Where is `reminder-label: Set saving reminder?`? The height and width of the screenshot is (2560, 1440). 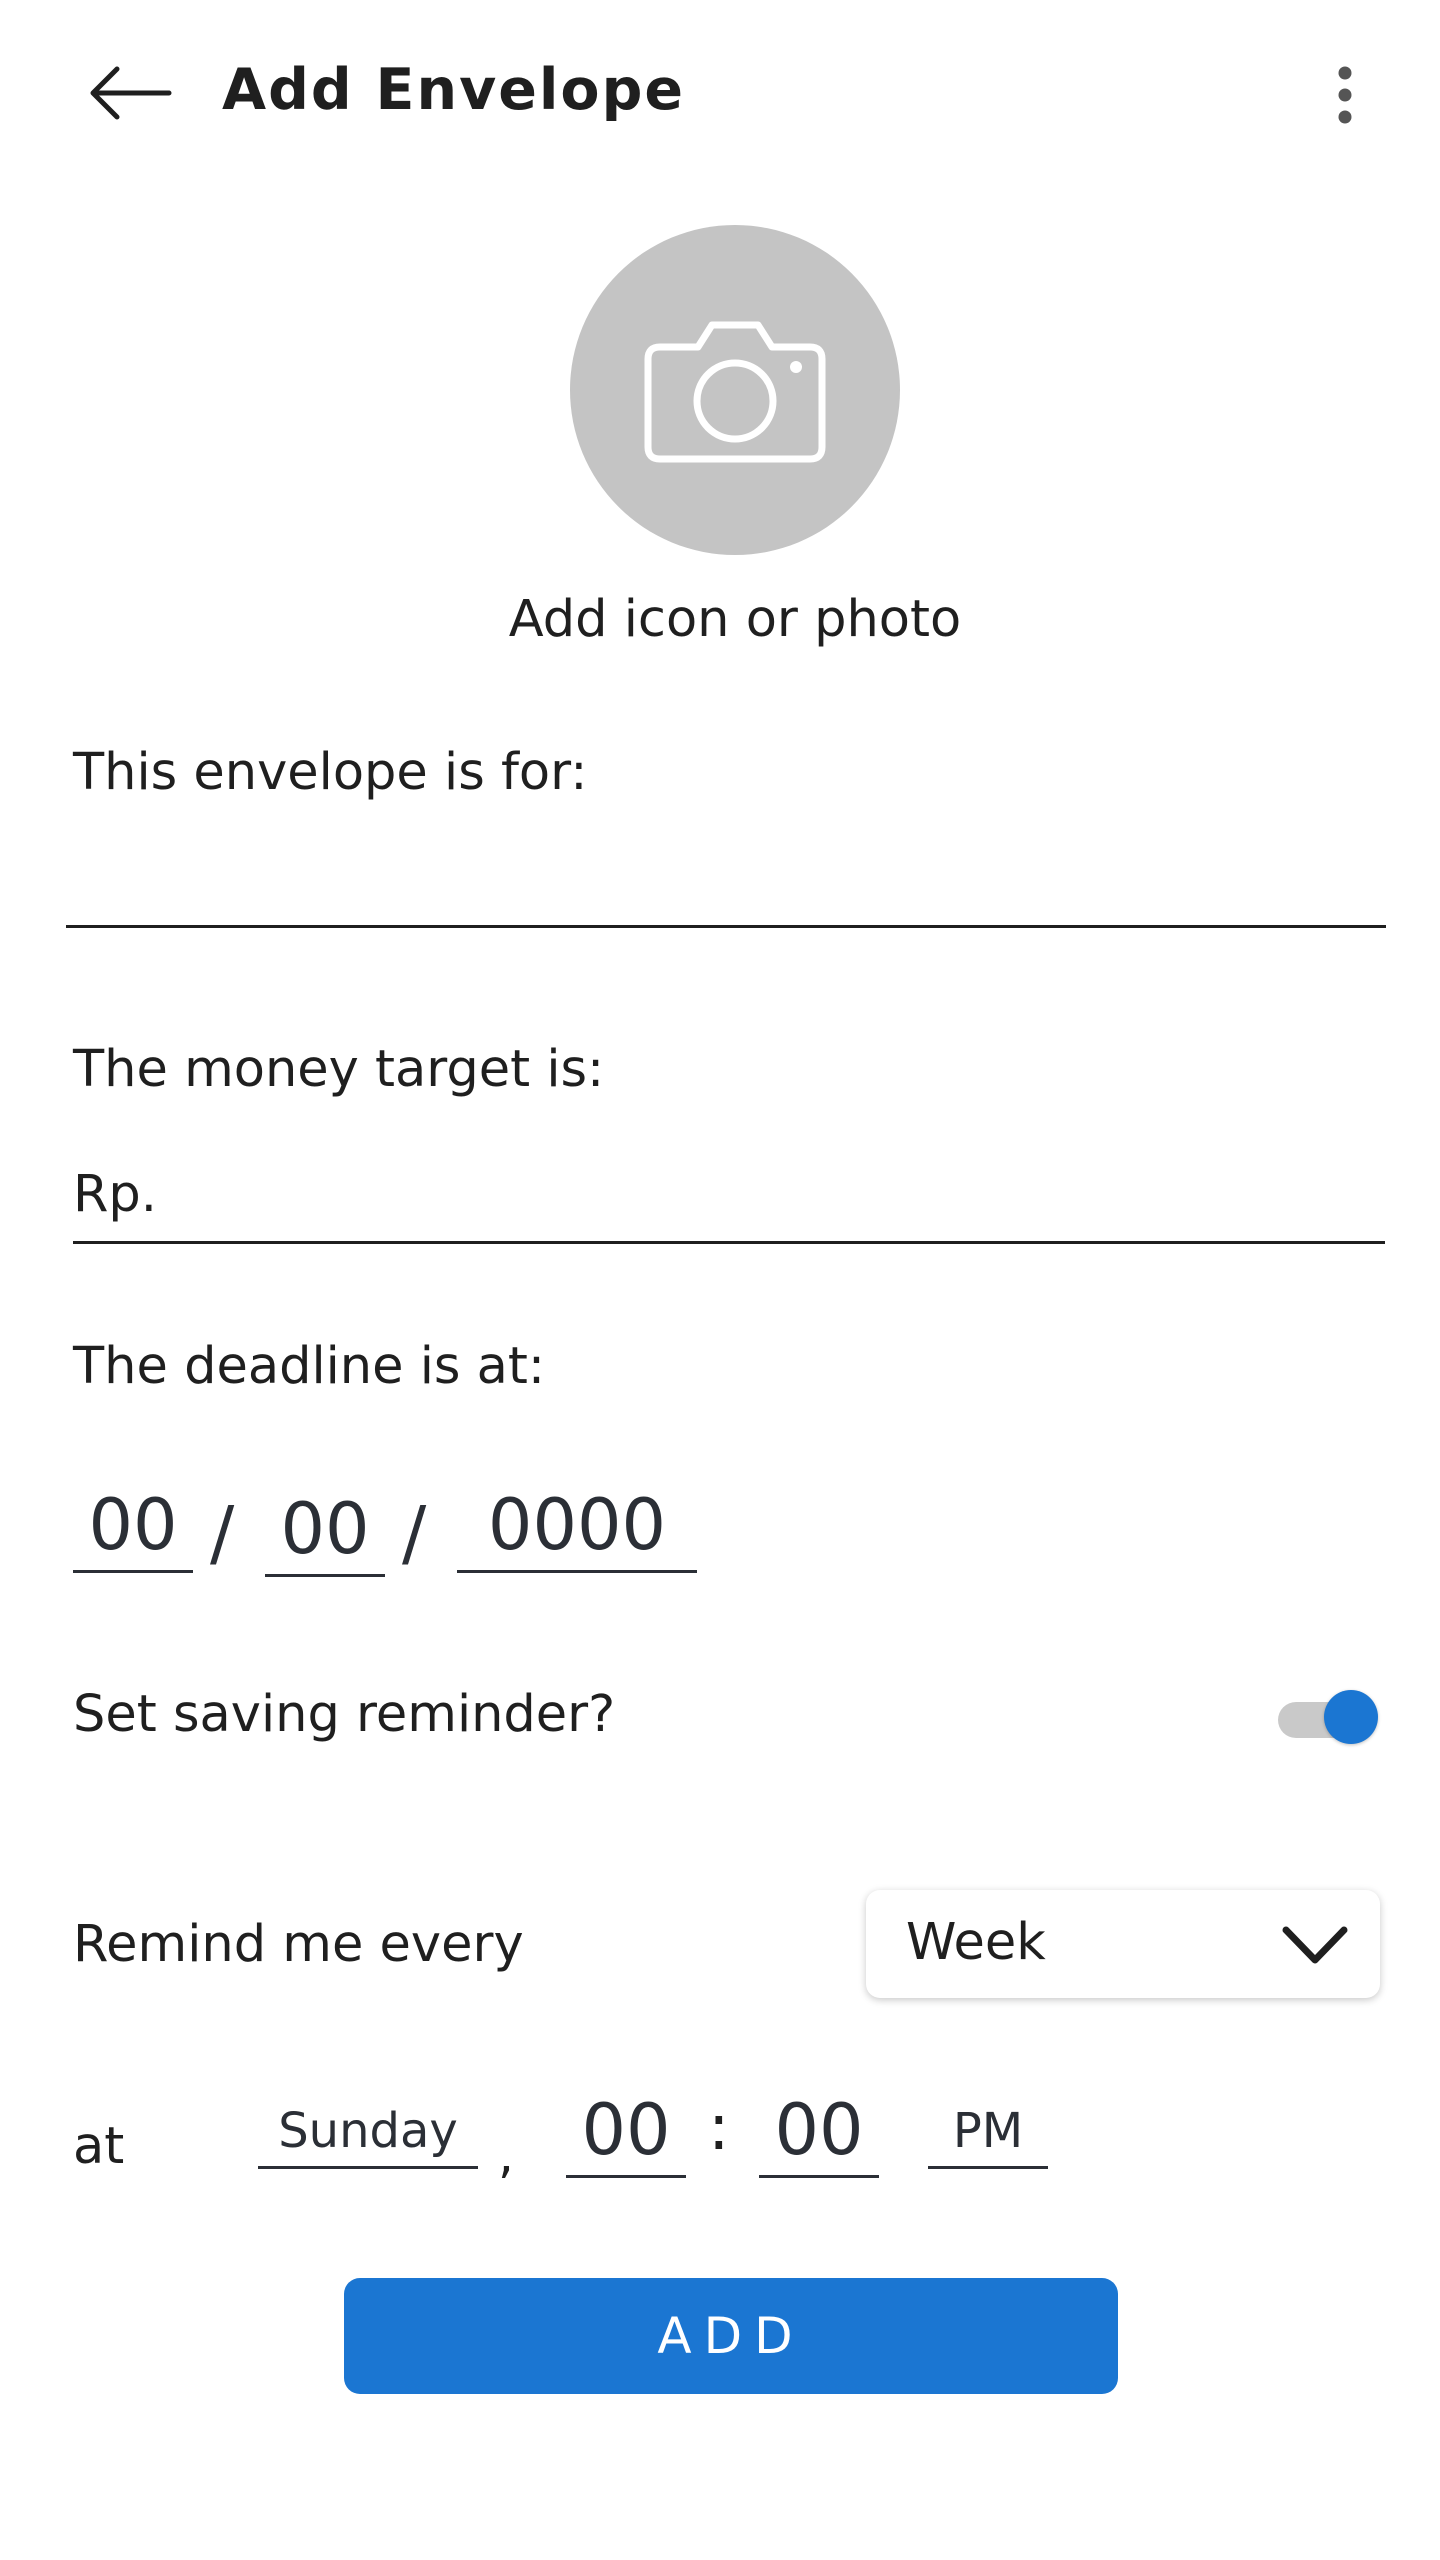 reminder-label: Set saving reminder? is located at coordinates (344, 1714).